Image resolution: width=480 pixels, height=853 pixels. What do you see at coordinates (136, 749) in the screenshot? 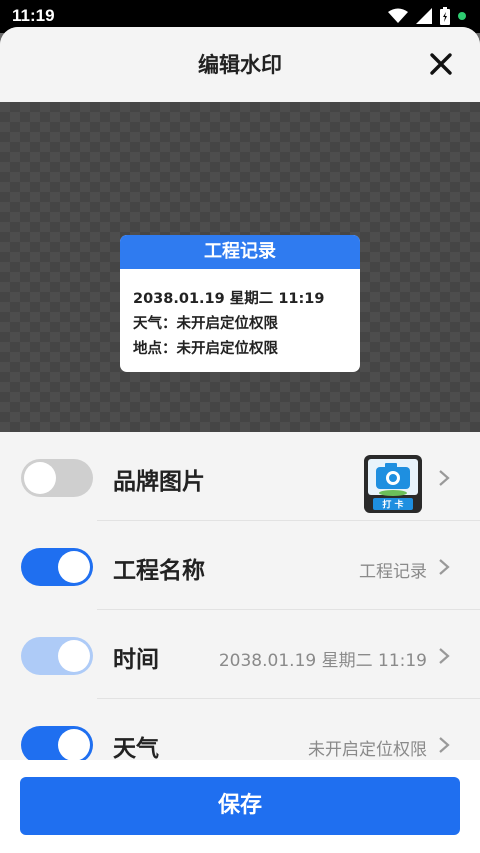
I see `setting-label: 天气` at bounding box center [136, 749].